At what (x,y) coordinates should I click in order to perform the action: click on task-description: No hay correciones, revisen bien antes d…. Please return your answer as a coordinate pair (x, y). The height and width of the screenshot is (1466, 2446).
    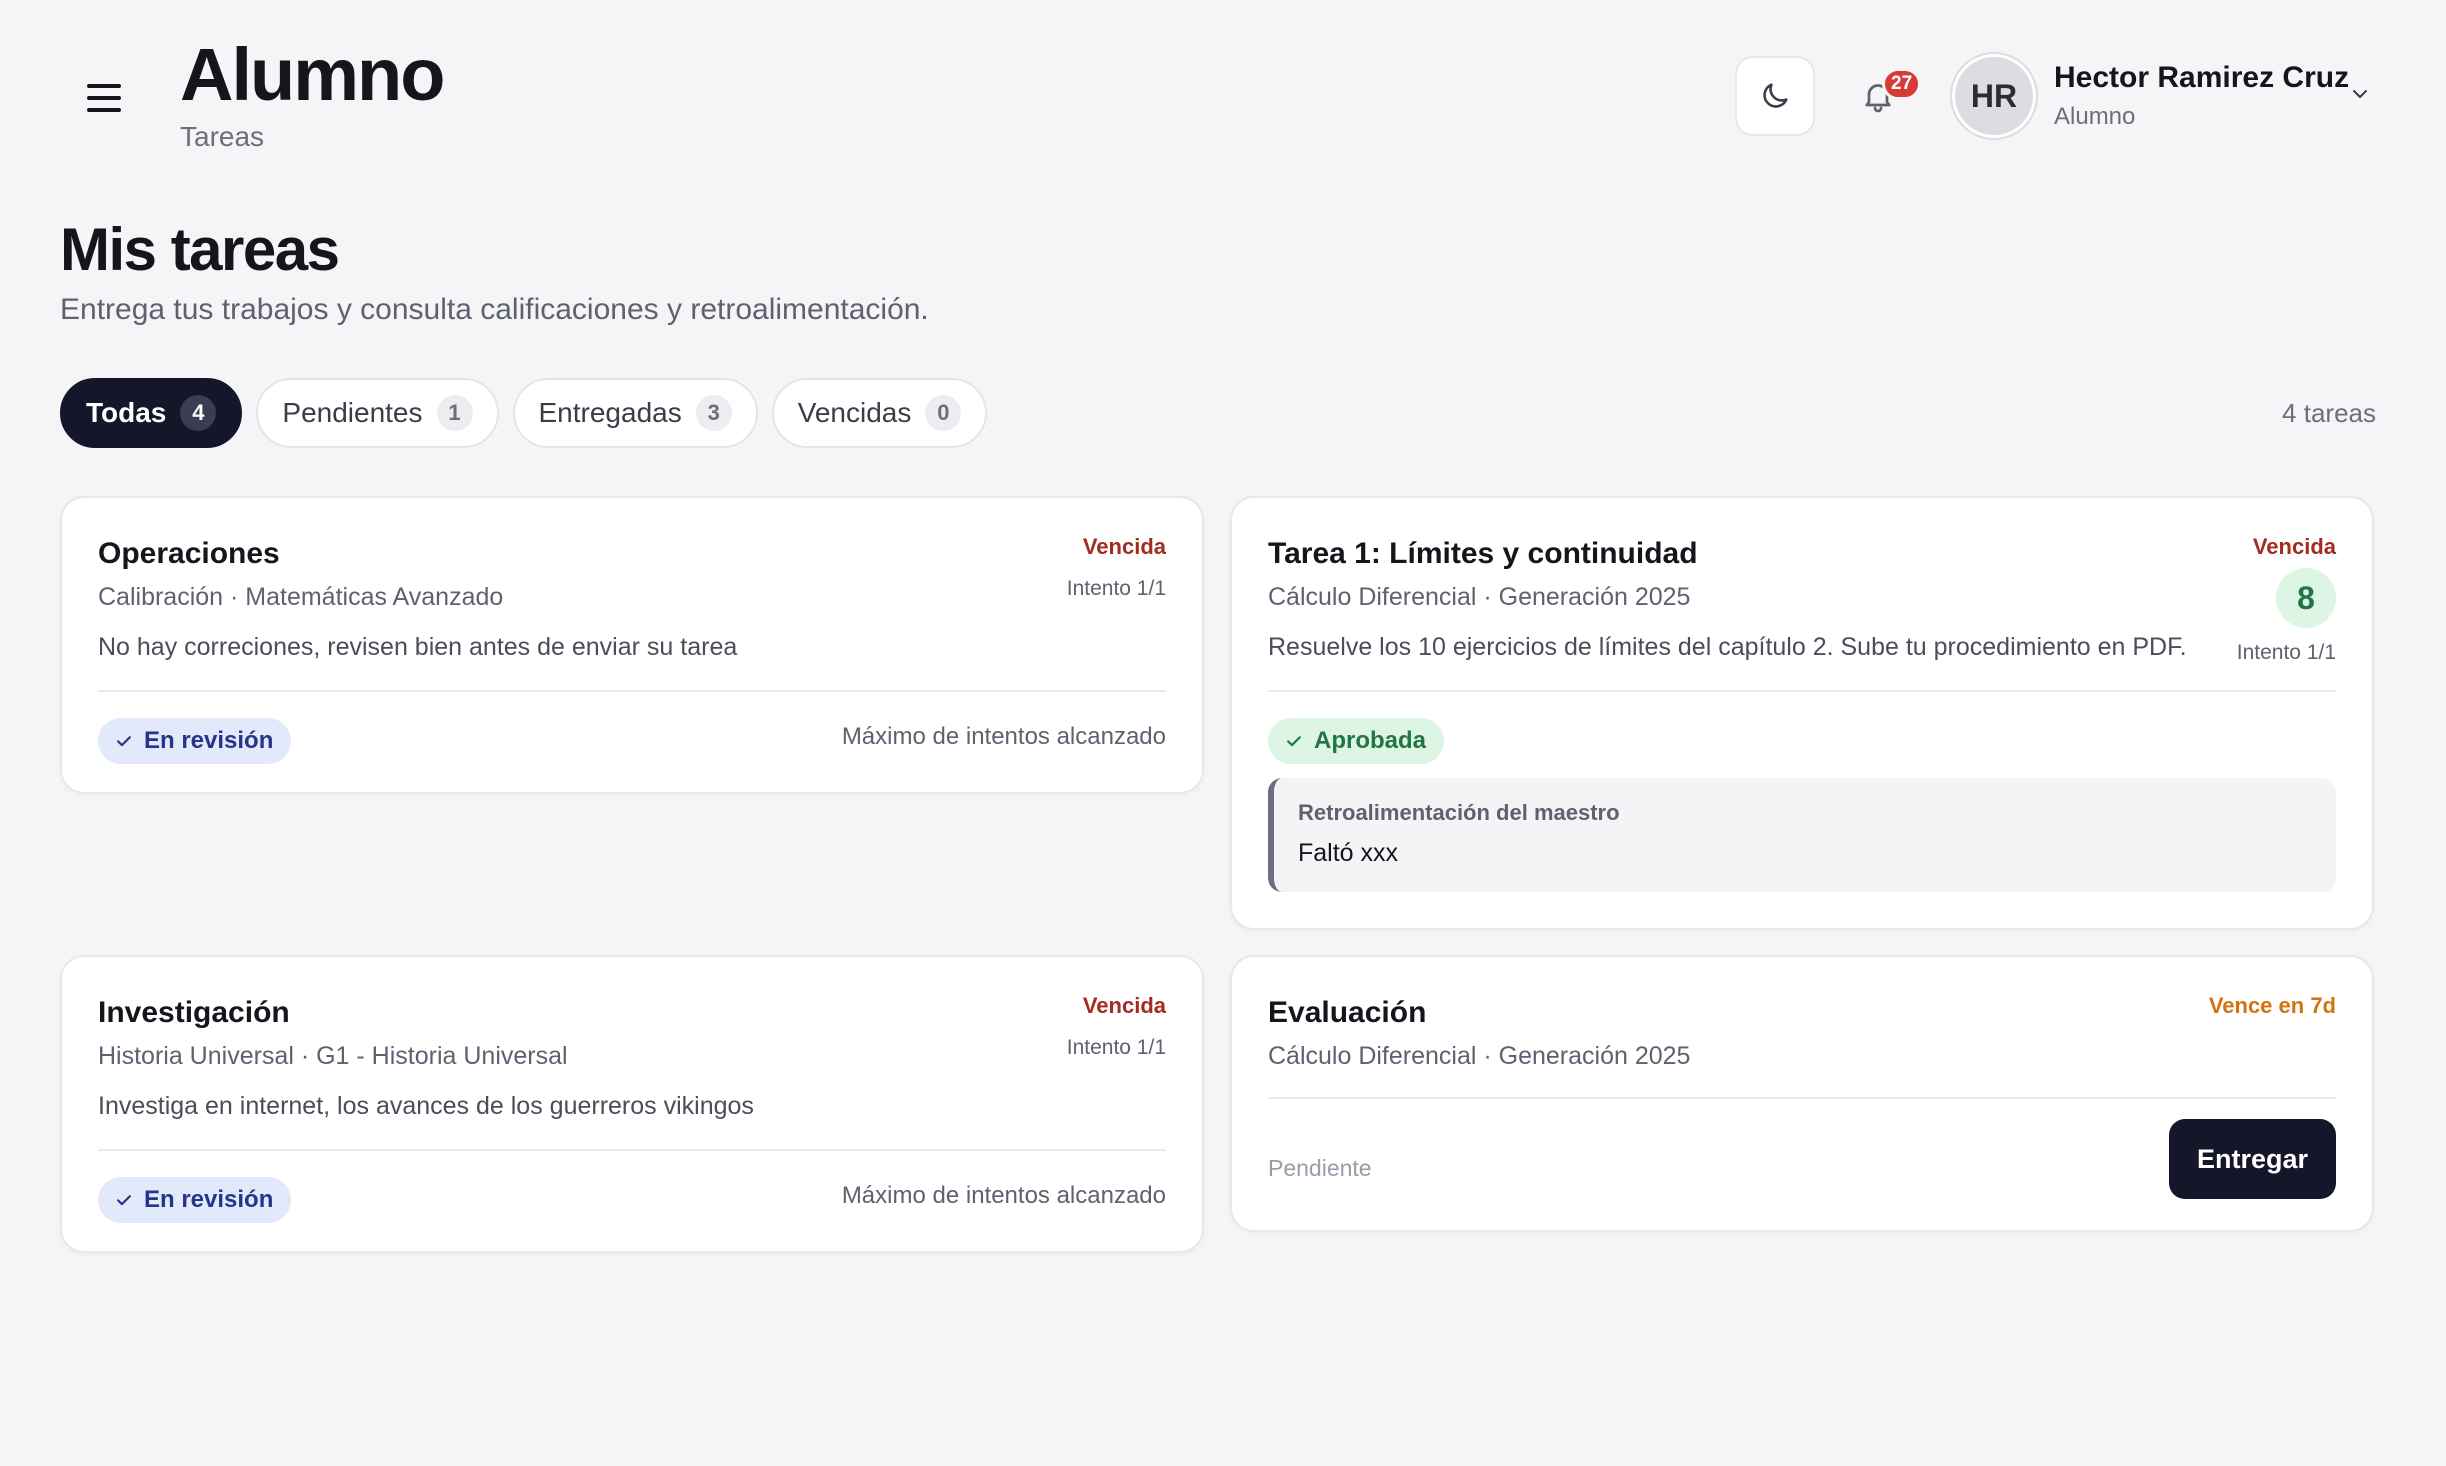
    Looking at the image, I should click on (418, 647).